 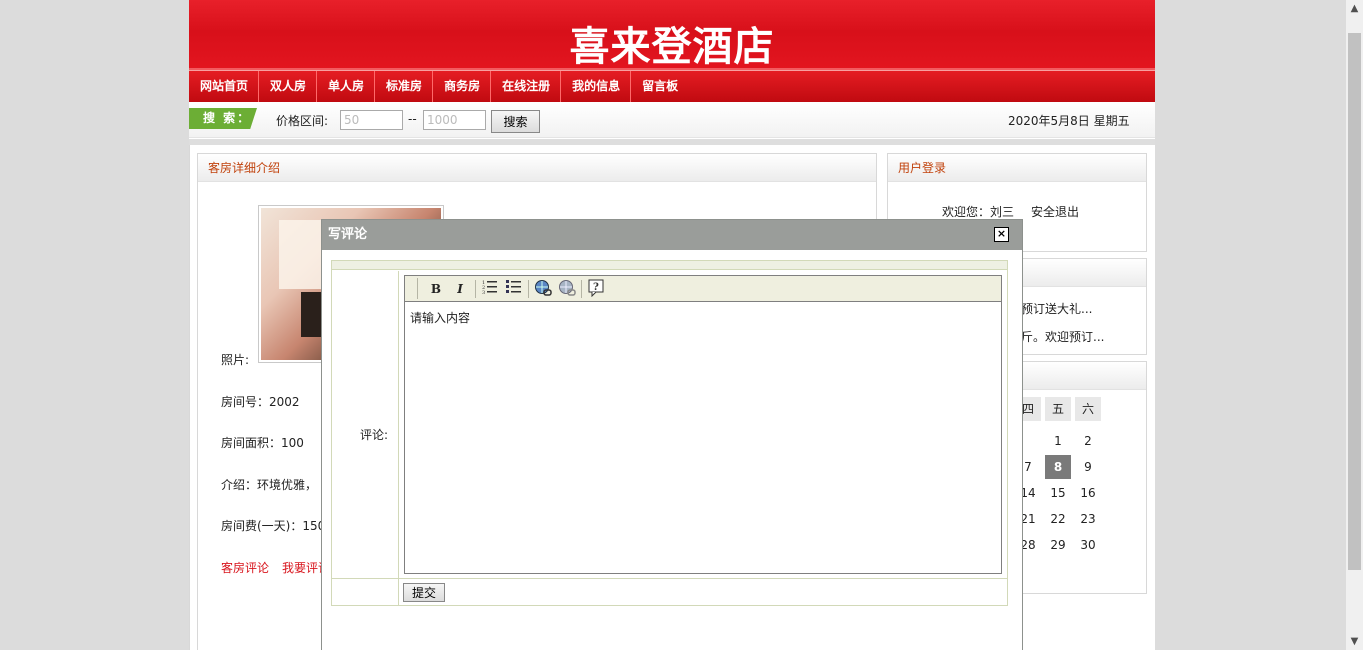 I want to click on min-price-input, so click(x=371, y=120).